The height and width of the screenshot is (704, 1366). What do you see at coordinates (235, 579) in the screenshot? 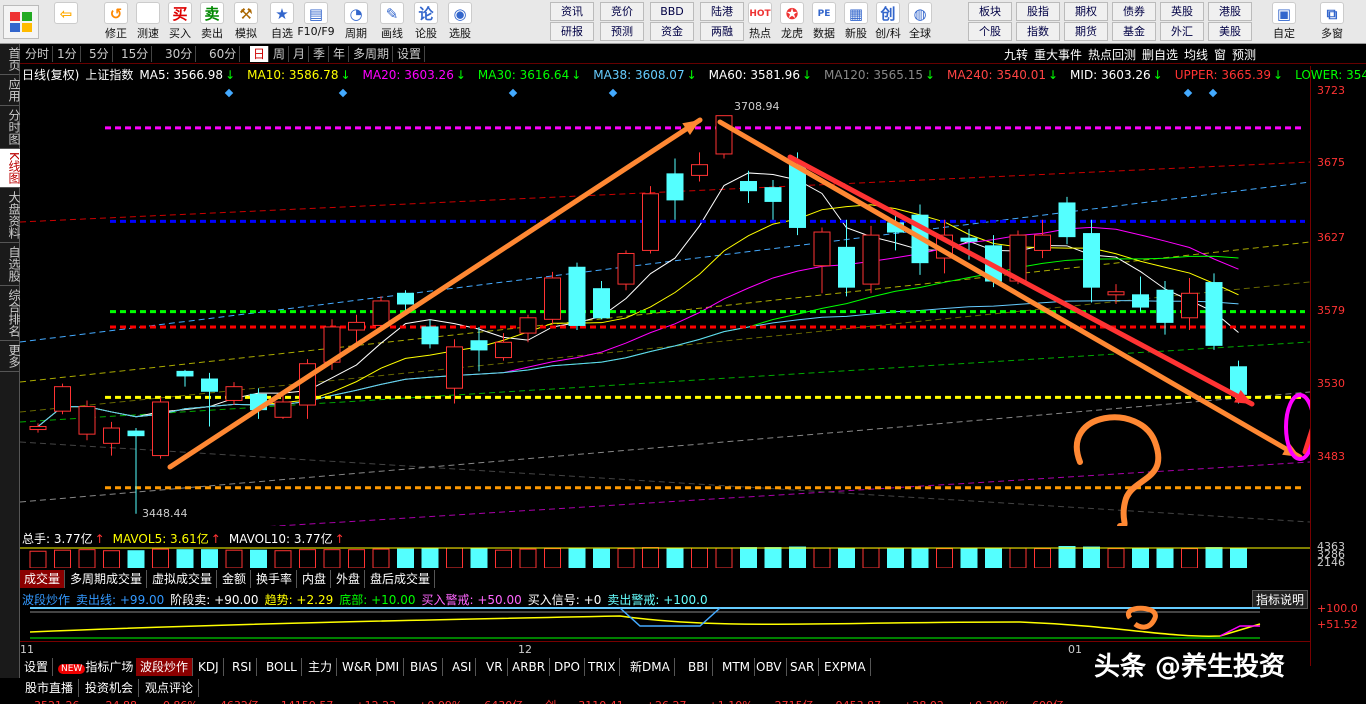
I see `volume-tab: 金额` at bounding box center [235, 579].